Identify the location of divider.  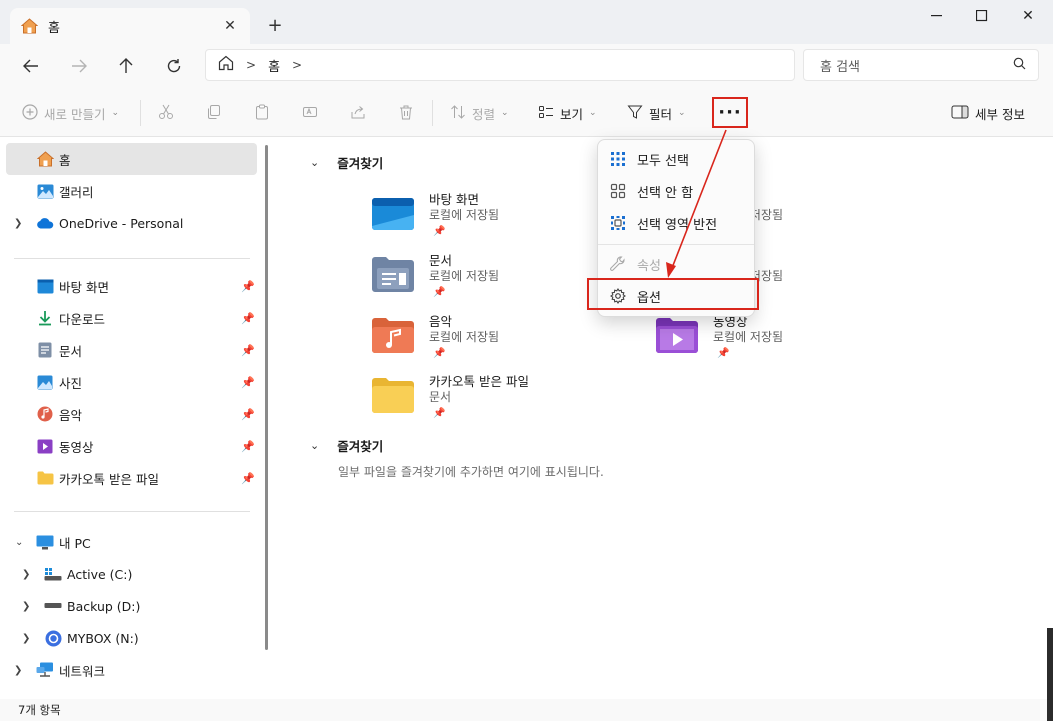
(676, 244).